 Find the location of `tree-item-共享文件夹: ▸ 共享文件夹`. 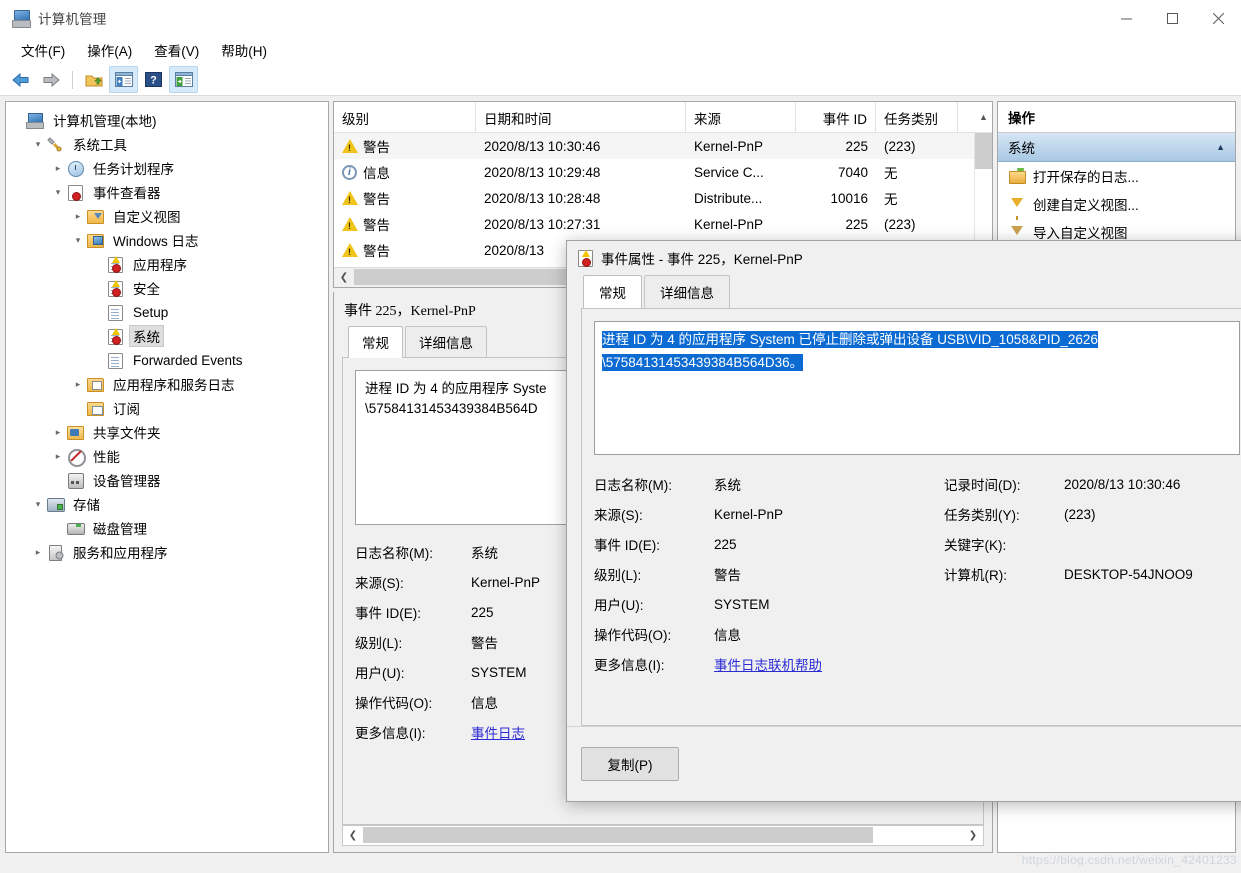

tree-item-共享文件夹: ▸ 共享文件夹 is located at coordinates (169, 432).